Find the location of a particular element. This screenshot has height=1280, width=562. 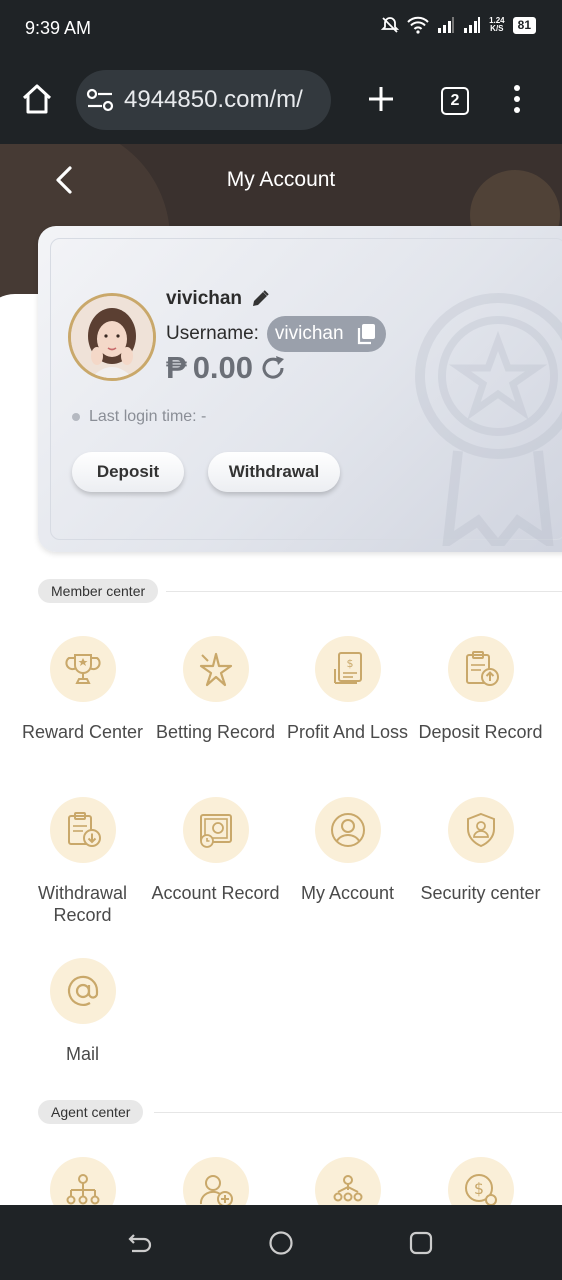

username-label: Username: is located at coordinates (212, 333).